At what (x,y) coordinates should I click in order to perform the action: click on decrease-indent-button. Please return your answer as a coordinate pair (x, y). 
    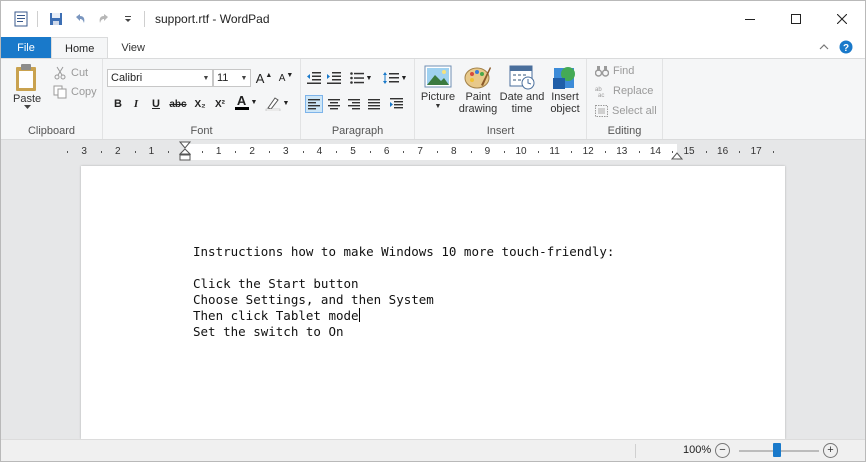
    Looking at the image, I should click on (314, 78).